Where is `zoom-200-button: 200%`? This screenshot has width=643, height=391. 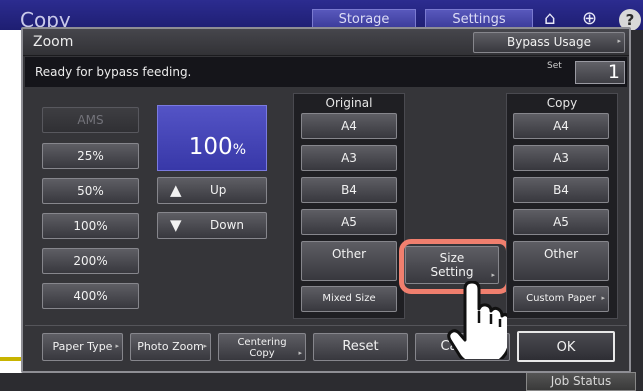 zoom-200-button: 200% is located at coordinates (90, 261).